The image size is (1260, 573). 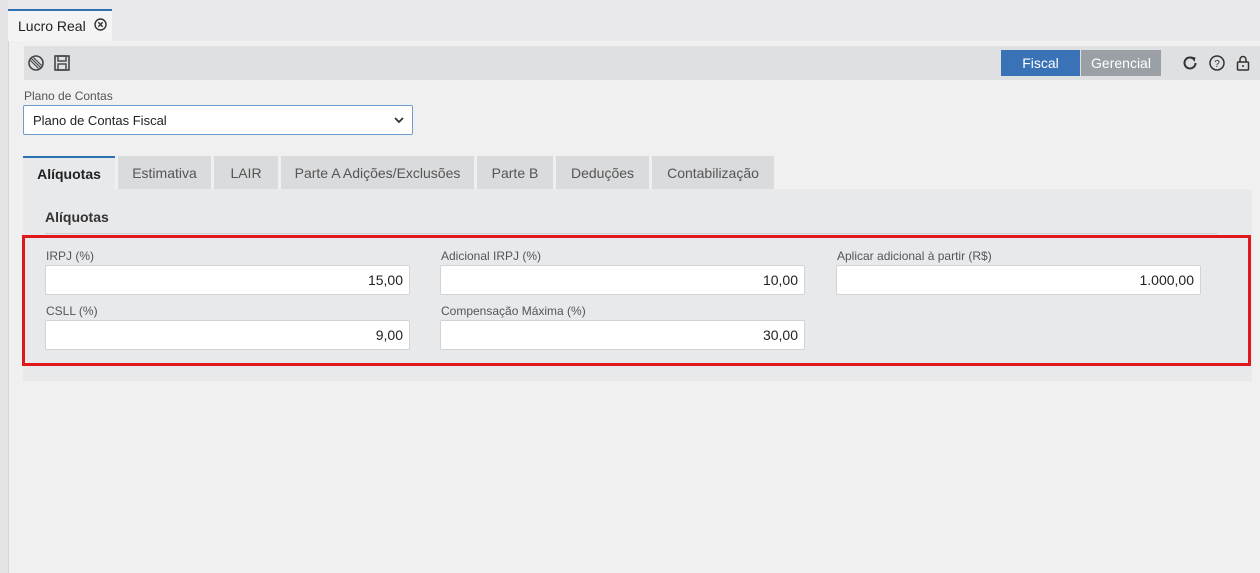 What do you see at coordinates (36, 63) in the screenshot?
I see `cancel-icon` at bounding box center [36, 63].